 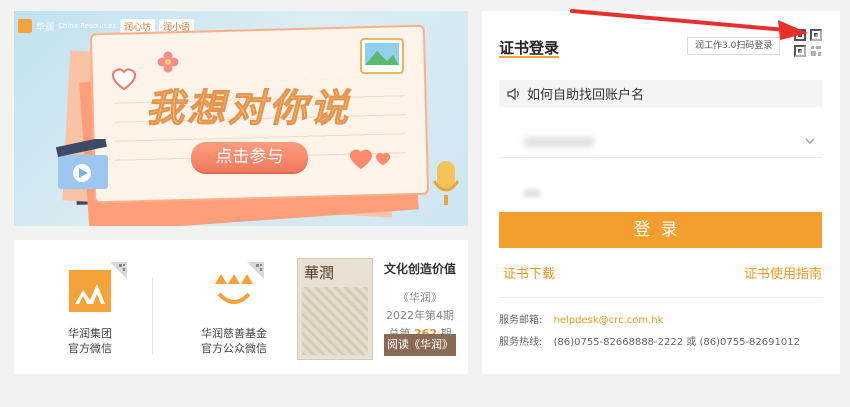 I want to click on service-email-row: 服务邮箱: helpdesk@crc.com.hk, so click(x=581, y=318).